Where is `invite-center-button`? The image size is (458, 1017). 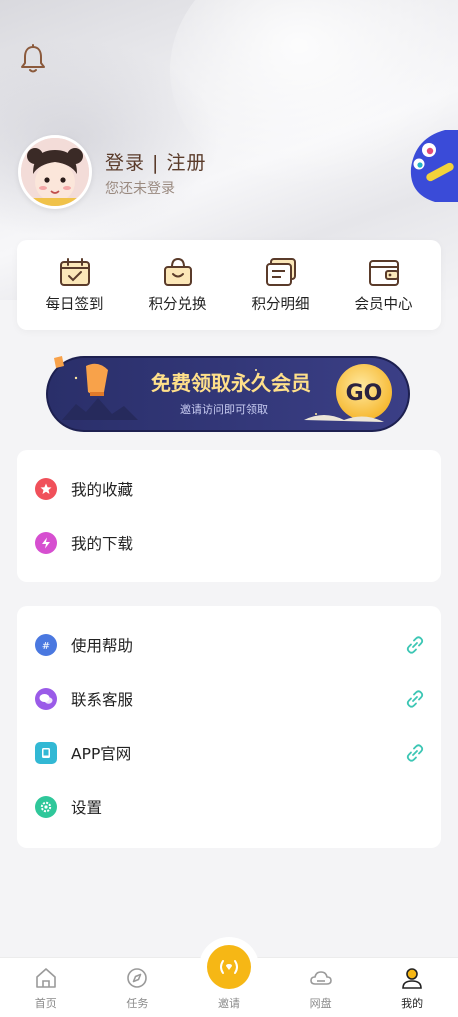
invite-center-button is located at coordinates (229, 967).